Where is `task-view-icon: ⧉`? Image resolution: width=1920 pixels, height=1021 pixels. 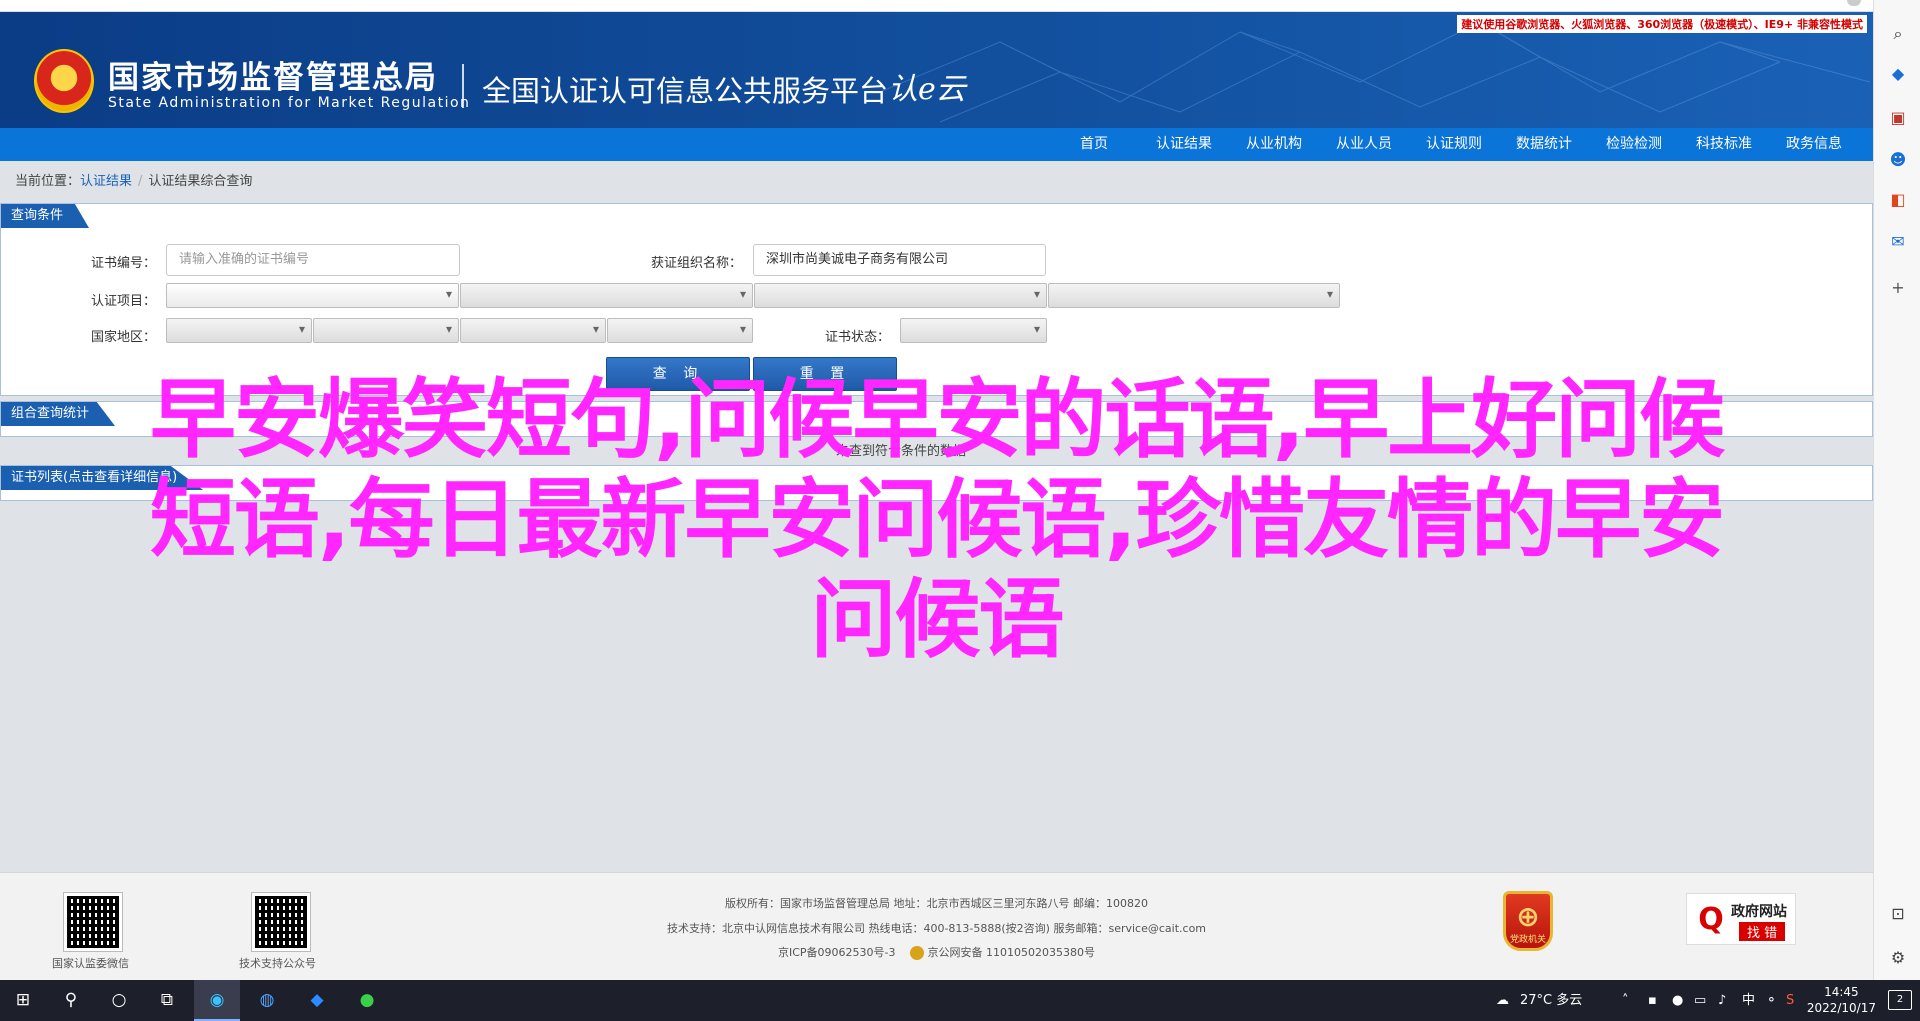 task-view-icon: ⧉ is located at coordinates (167, 1000).